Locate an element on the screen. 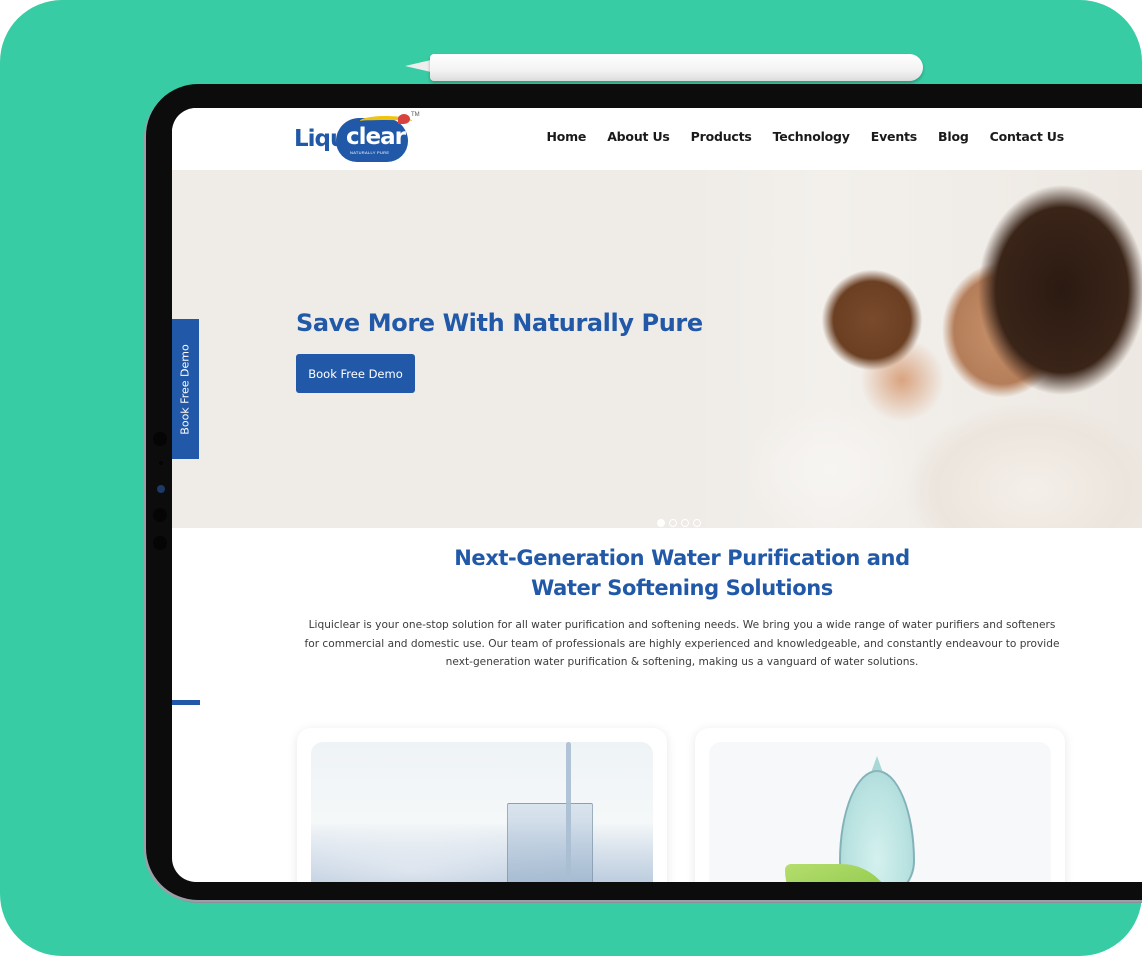 This screenshot has height=956, width=1142. glass-icon is located at coordinates (550, 842).